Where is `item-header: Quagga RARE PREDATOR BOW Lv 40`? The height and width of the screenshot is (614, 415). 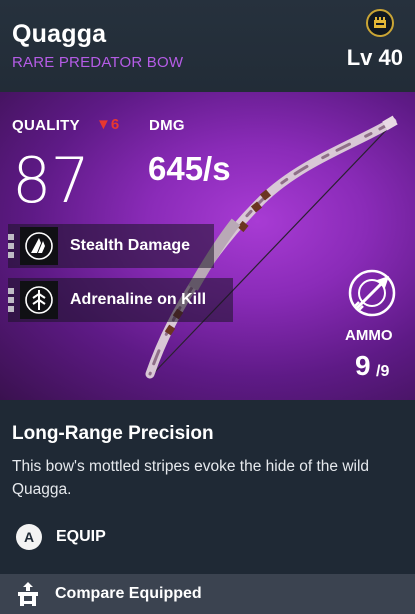
item-header: Quagga RARE PREDATOR BOW Lv 40 is located at coordinates (207, 46).